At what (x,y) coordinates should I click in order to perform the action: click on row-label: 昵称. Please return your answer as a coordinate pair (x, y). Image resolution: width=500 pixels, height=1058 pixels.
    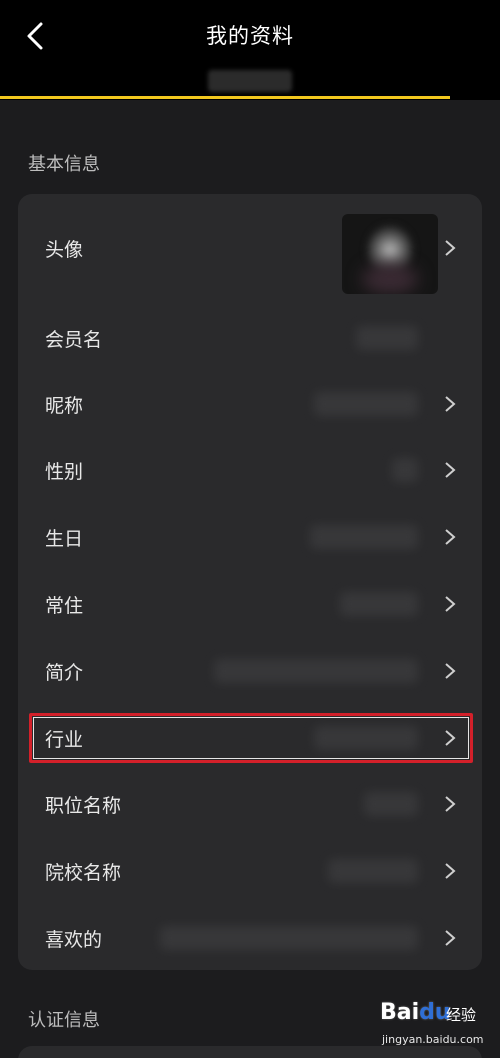
    Looking at the image, I should click on (64, 405).